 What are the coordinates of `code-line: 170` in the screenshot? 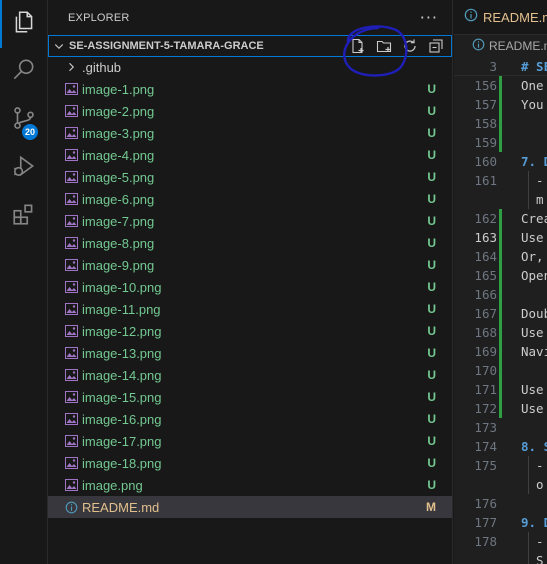 It's located at (500, 370).